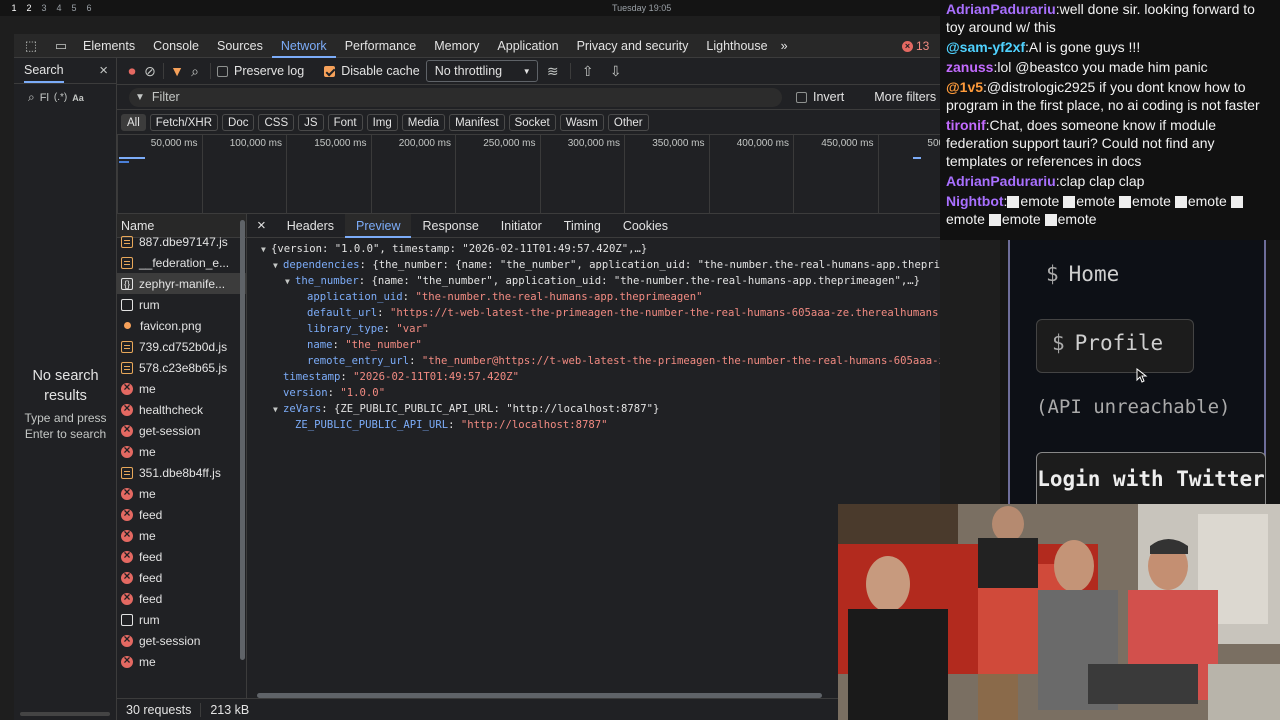 The height and width of the screenshot is (720, 1280). What do you see at coordinates (527, 46) in the screenshot?
I see `tab-application: Application` at bounding box center [527, 46].